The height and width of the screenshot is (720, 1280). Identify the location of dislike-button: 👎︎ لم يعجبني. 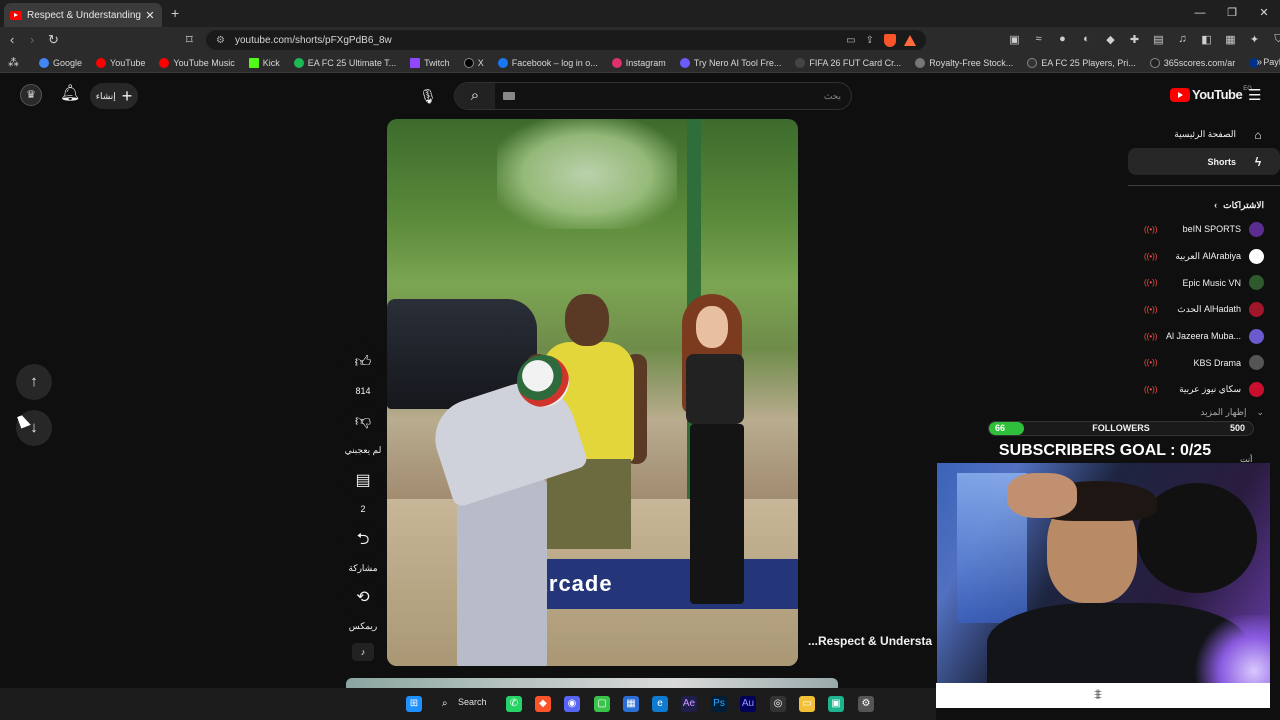
(363, 429).